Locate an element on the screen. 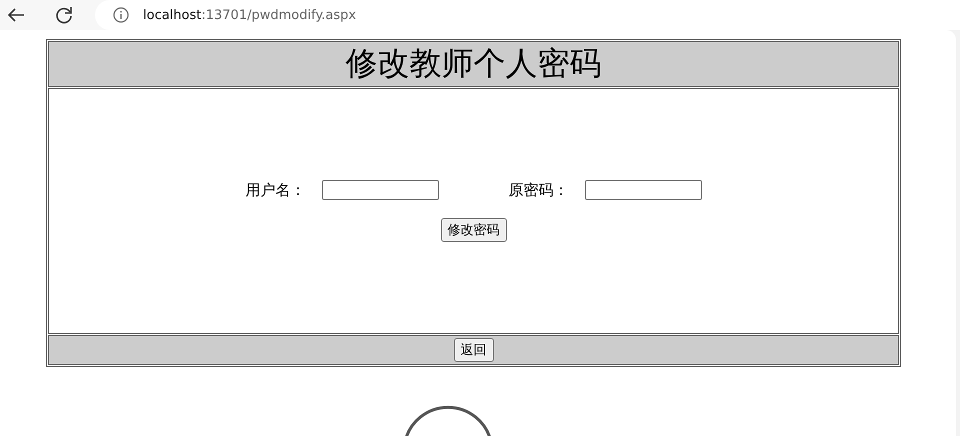 This screenshot has width=960, height=436. field-label: 原密码： is located at coordinates (538, 190).